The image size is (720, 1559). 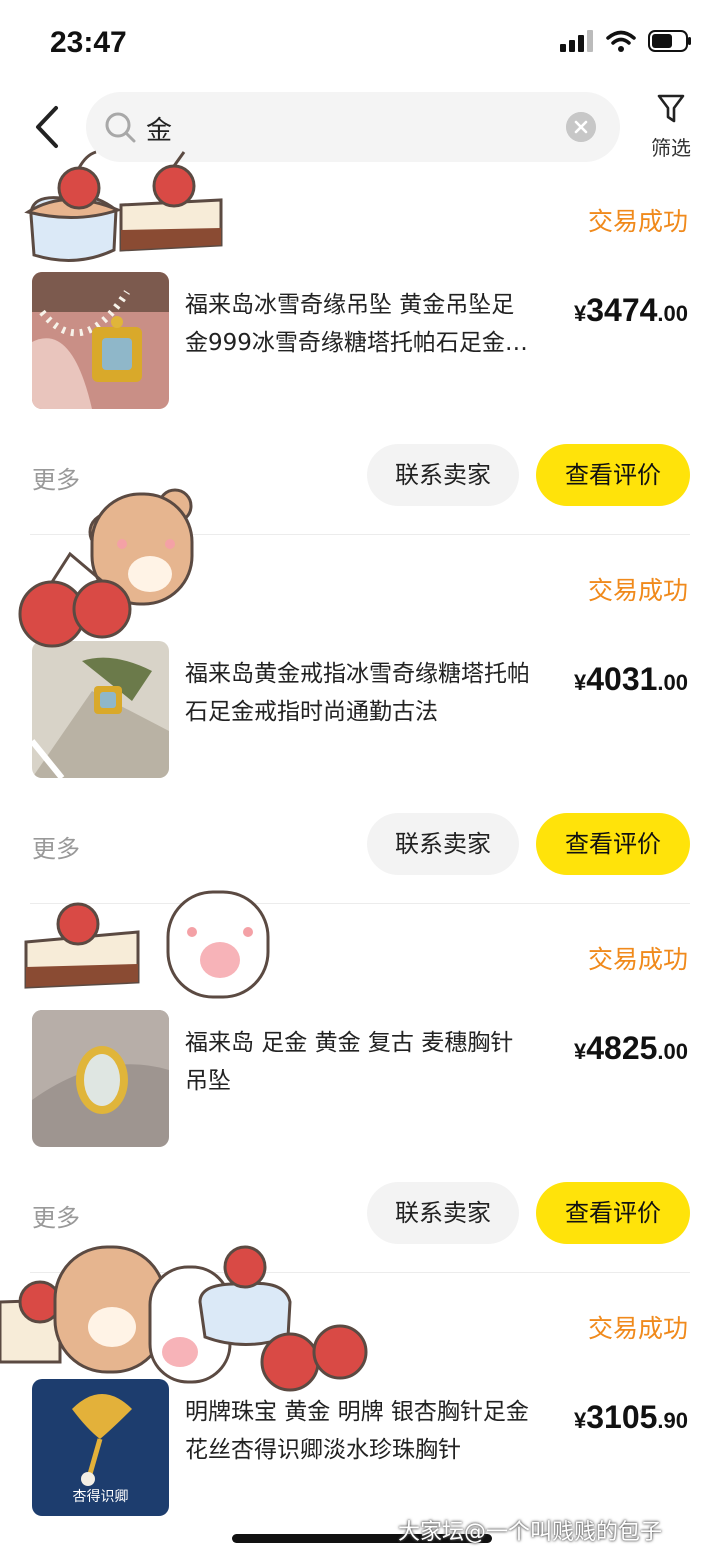 I want to click on clear-icon, so click(x=581, y=127).